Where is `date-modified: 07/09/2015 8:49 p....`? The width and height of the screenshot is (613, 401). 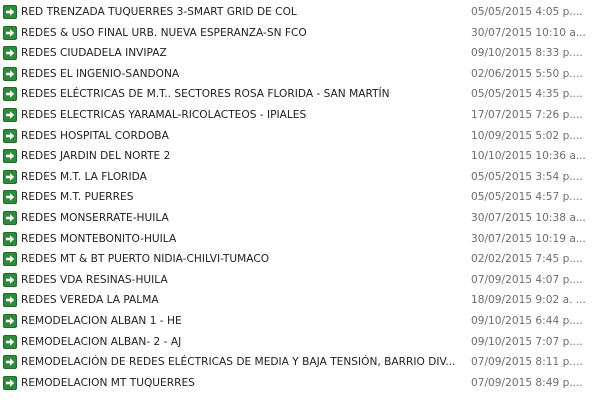 date-modified: 07/09/2015 8:49 p.... is located at coordinates (527, 382).